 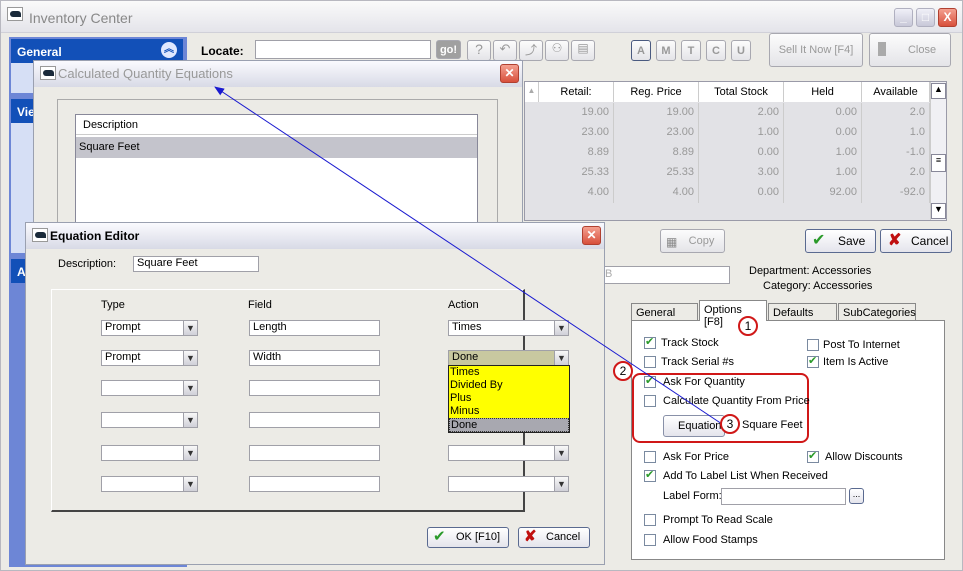 I want to click on allow-food-stamps-checkbox, so click(x=650, y=540).